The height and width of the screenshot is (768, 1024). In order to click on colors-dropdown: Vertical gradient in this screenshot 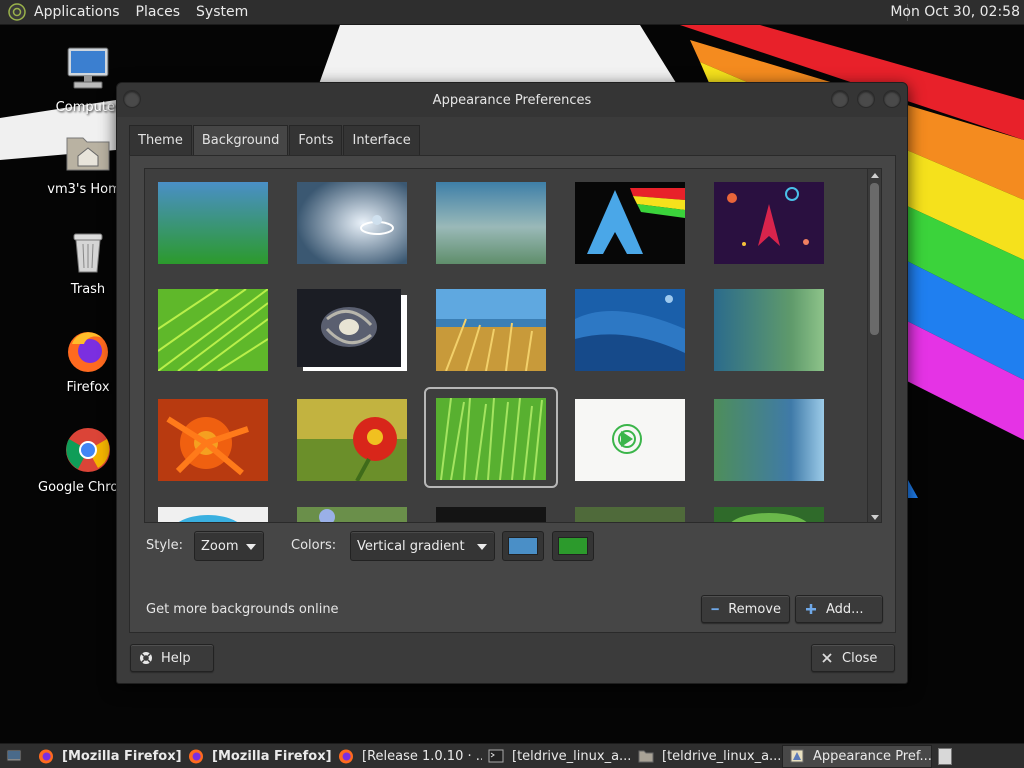, I will do `click(422, 546)`.